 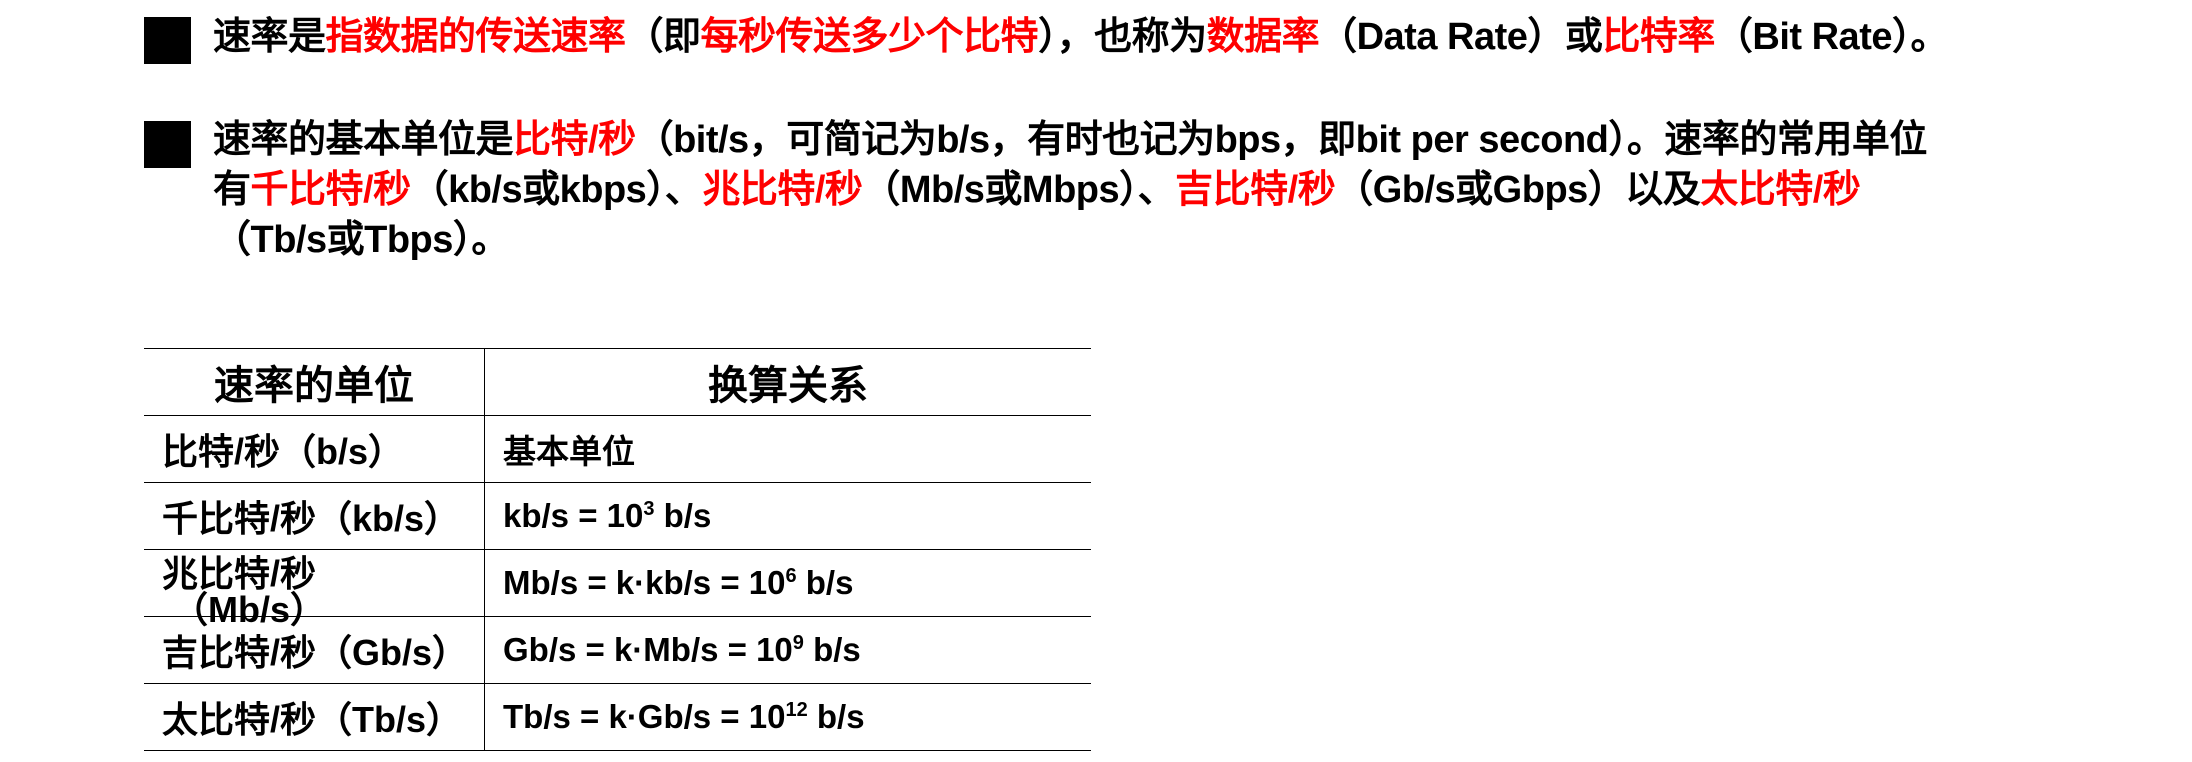 What do you see at coordinates (314, 382) in the screenshot?
I see `column-header-unit: 速率的单位` at bounding box center [314, 382].